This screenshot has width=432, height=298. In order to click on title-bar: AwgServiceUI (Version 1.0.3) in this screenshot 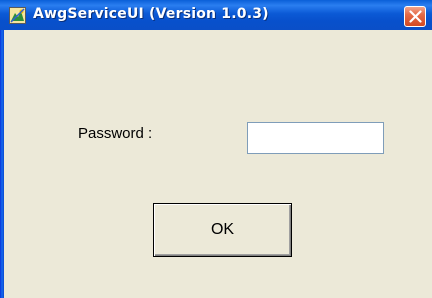, I will do `click(216, 15)`.